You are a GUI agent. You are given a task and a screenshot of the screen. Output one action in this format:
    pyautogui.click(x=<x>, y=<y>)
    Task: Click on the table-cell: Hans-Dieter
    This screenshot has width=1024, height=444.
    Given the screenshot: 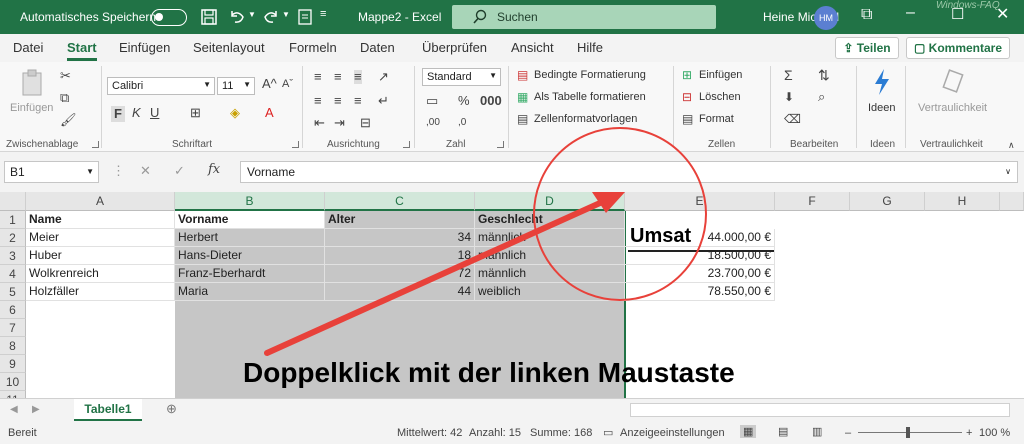 What is the action you would take?
    pyautogui.click(x=250, y=256)
    